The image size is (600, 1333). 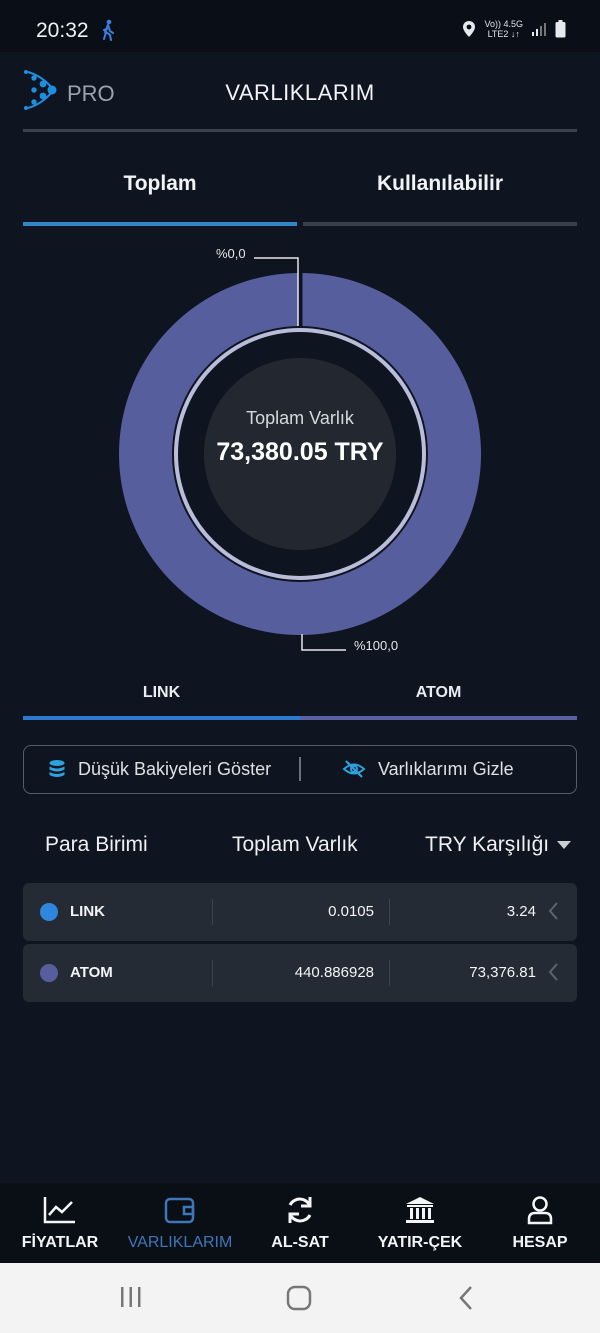 What do you see at coordinates (300, 1211) in the screenshot?
I see `refresh-icon` at bounding box center [300, 1211].